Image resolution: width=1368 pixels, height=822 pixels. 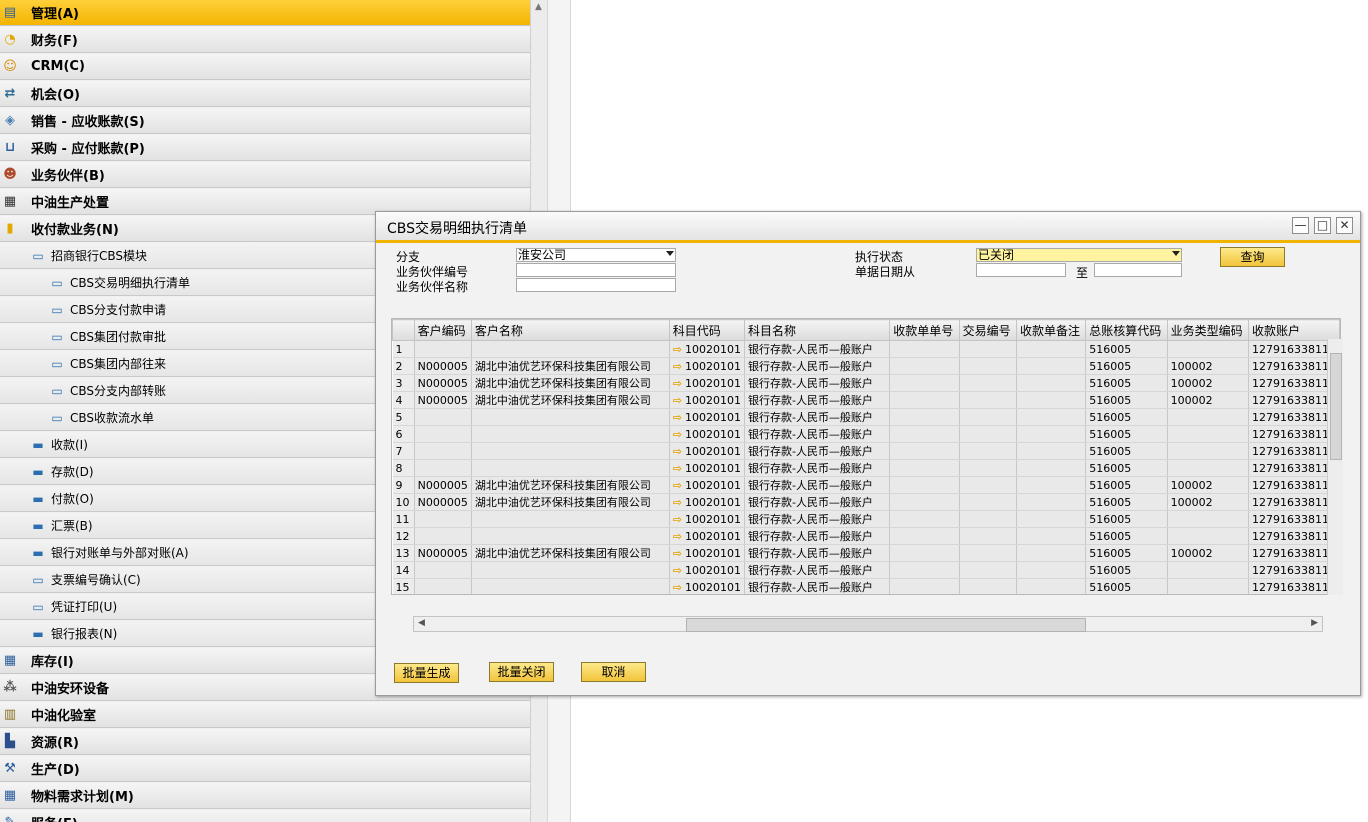 I want to click on row-number: 7, so click(x=403, y=451).